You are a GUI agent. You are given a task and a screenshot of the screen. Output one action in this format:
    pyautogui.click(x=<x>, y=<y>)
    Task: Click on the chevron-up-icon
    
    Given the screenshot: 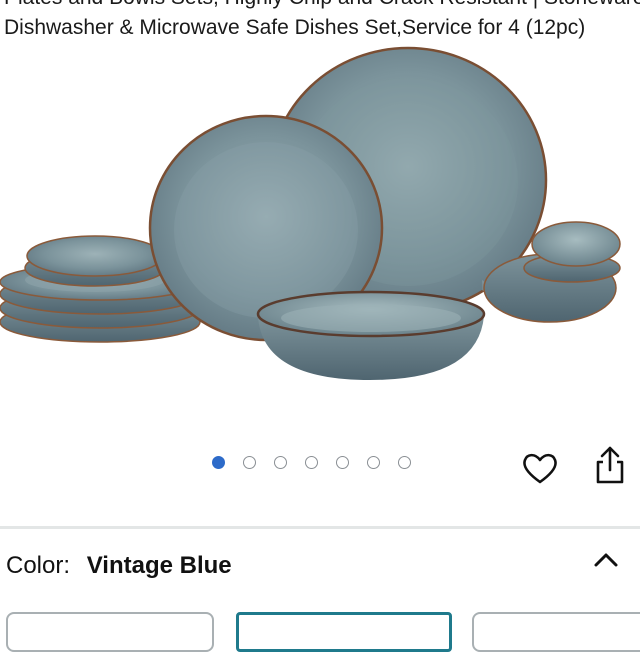 What is the action you would take?
    pyautogui.click(x=606, y=560)
    